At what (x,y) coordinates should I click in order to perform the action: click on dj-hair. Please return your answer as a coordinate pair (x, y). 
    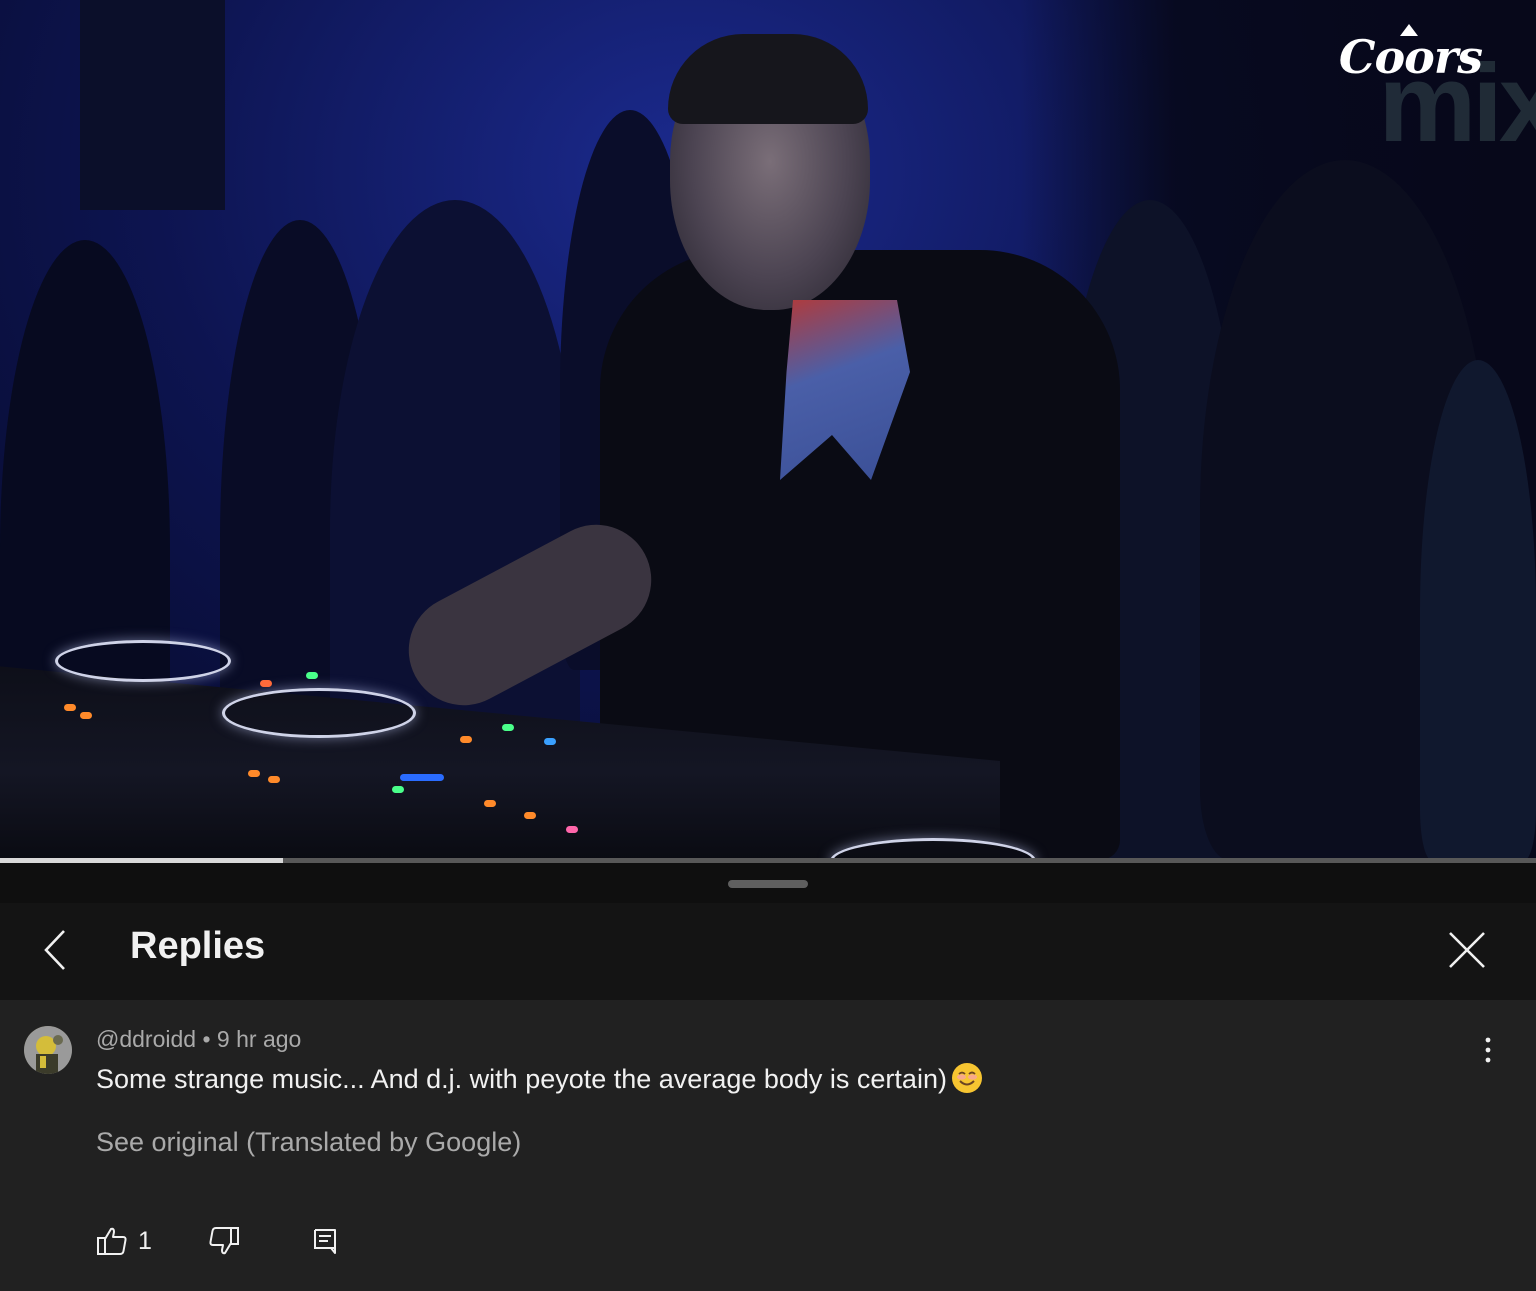
    Looking at the image, I should click on (768, 79).